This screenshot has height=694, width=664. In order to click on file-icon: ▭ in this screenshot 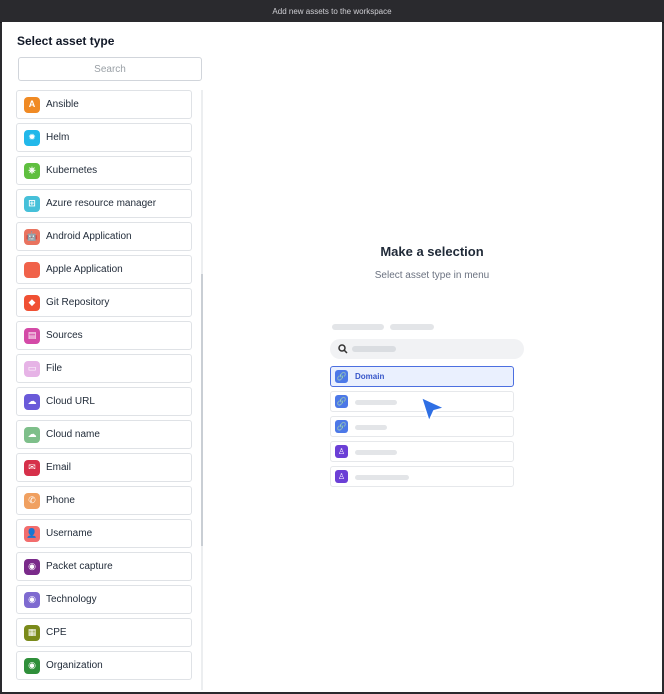, I will do `click(32, 368)`.